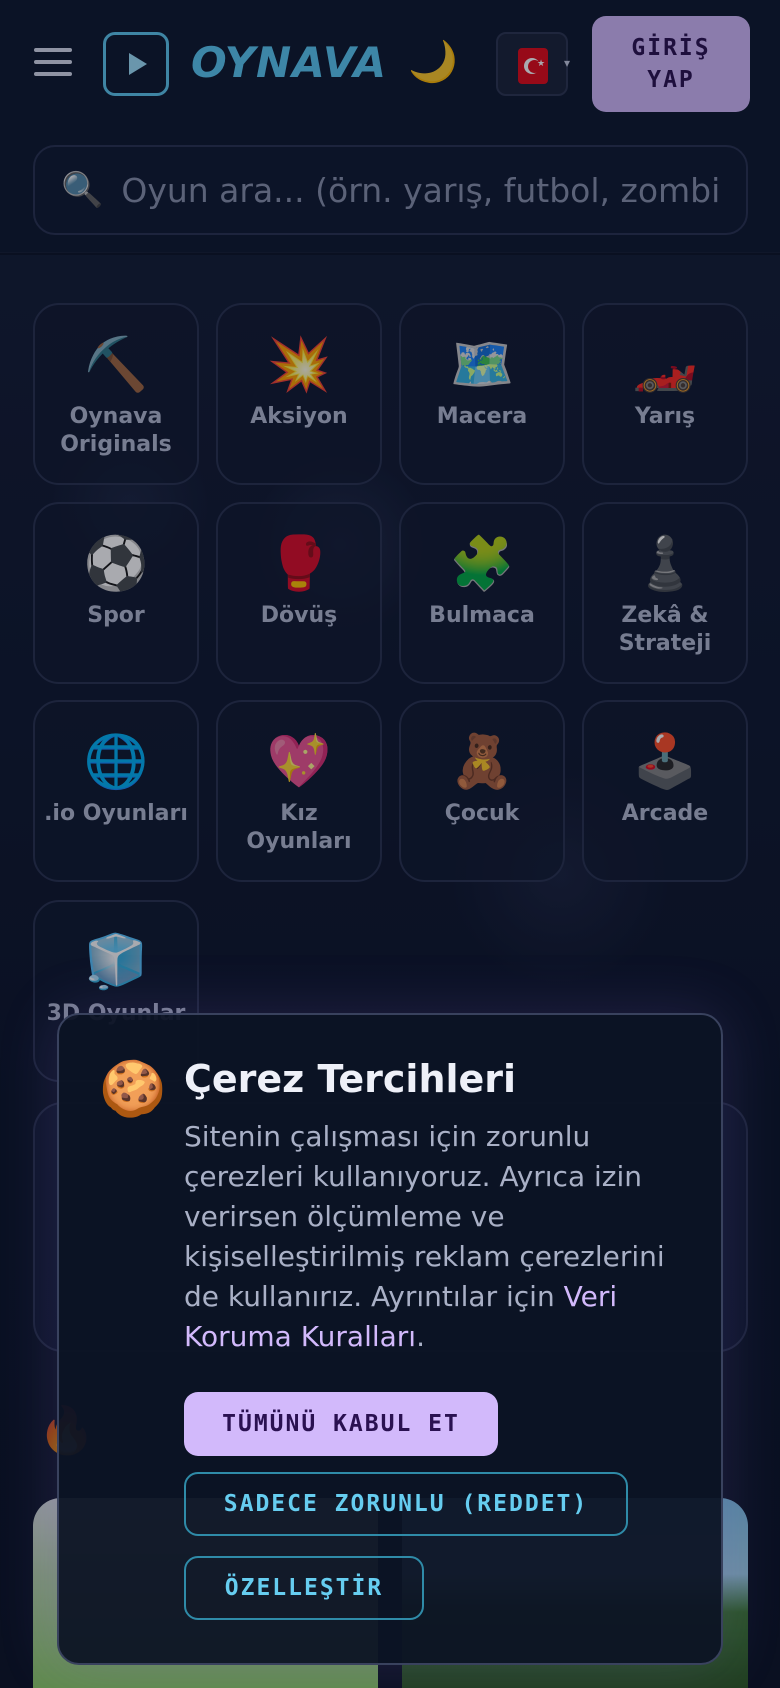  What do you see at coordinates (133, 1088) in the screenshot?
I see `cookie-icon: 🍪` at bounding box center [133, 1088].